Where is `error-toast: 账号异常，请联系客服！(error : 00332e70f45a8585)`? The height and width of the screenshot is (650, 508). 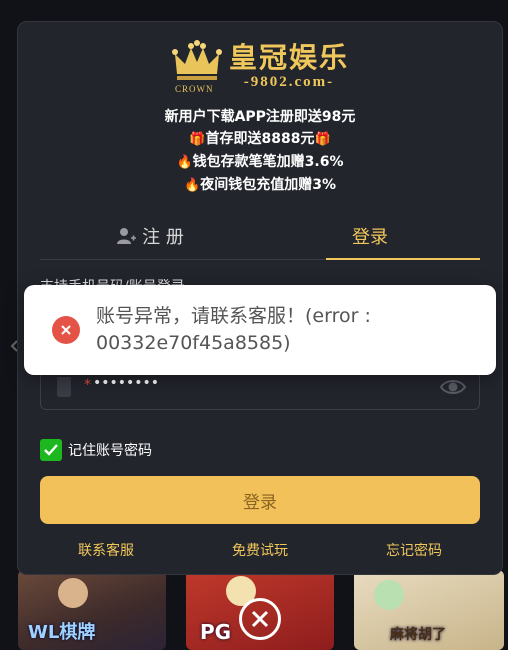 error-toast: 账号异常，请联系客服！(error : 00332e70f45a8585) is located at coordinates (260, 330).